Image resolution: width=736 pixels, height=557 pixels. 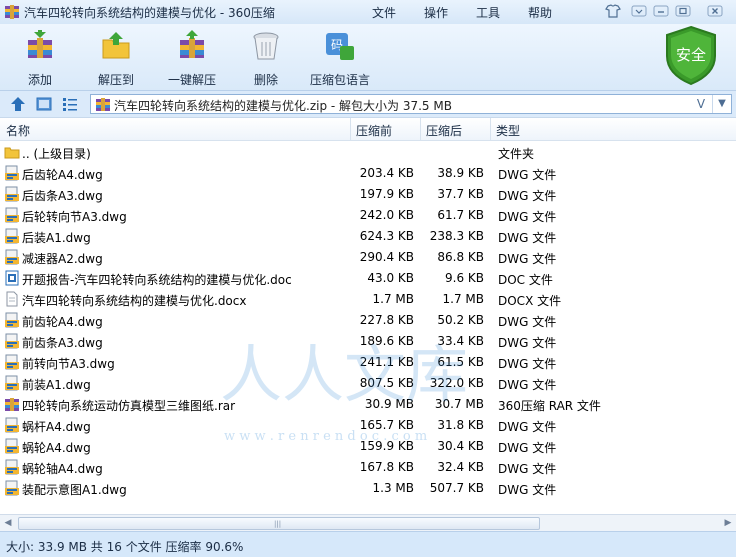 What do you see at coordinates (368, 194) in the screenshot?
I see `file-row: 后齿条A3.dwg 197.9 KB 37.7 KB DWG 文件` at bounding box center [368, 194].